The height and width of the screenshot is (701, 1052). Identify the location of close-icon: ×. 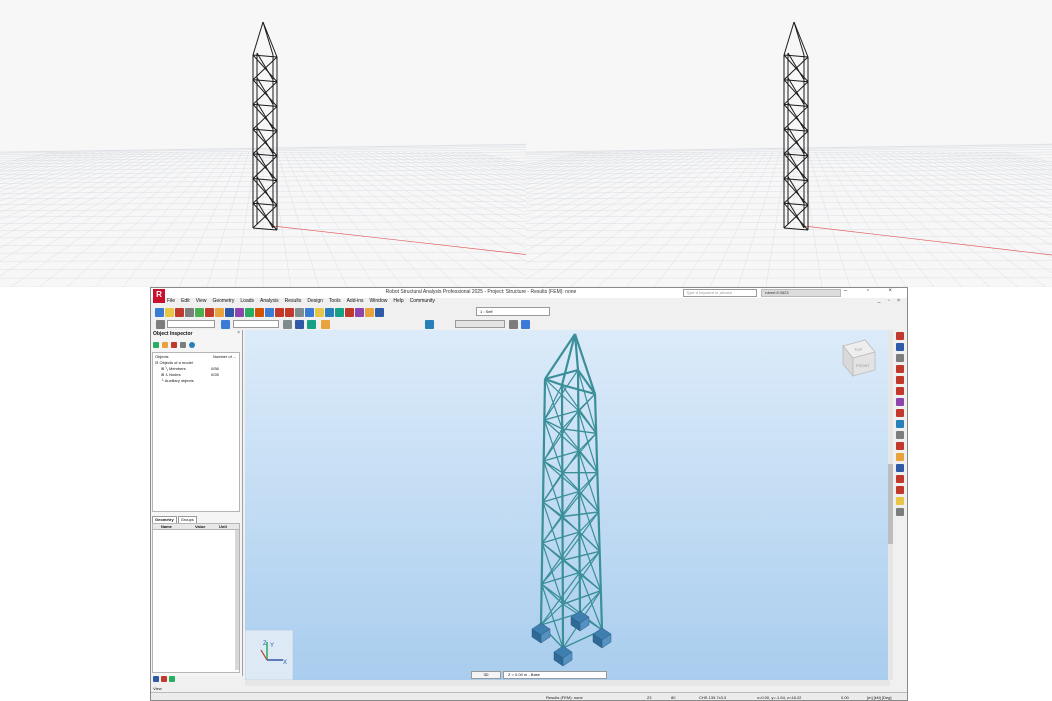
(238, 333).